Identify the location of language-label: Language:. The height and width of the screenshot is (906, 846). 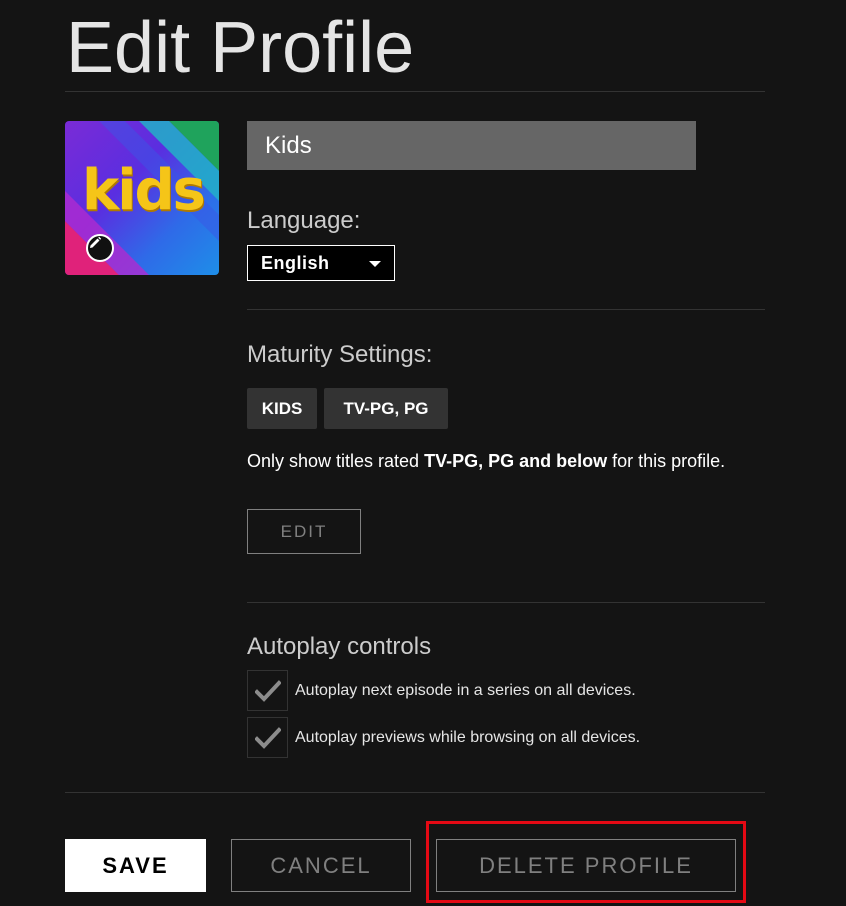
(304, 220).